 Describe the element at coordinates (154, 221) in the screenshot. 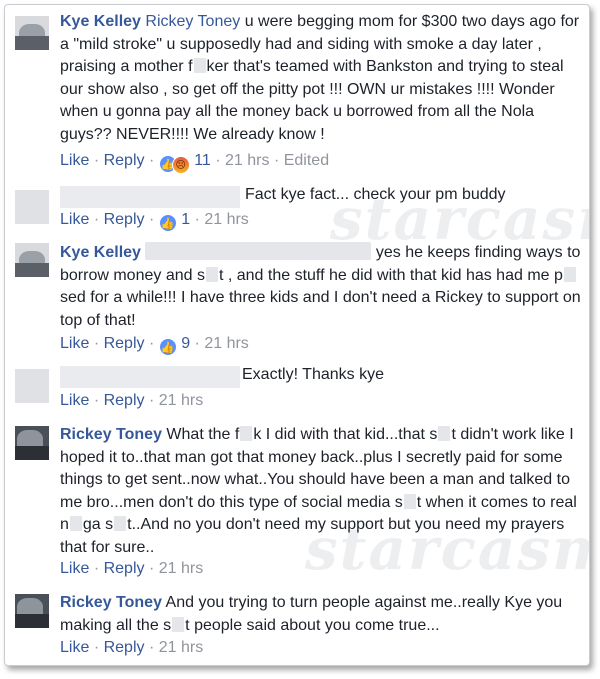

I see `comment-actions: Like · Reply · 👍 1 · 21 hrs` at that location.